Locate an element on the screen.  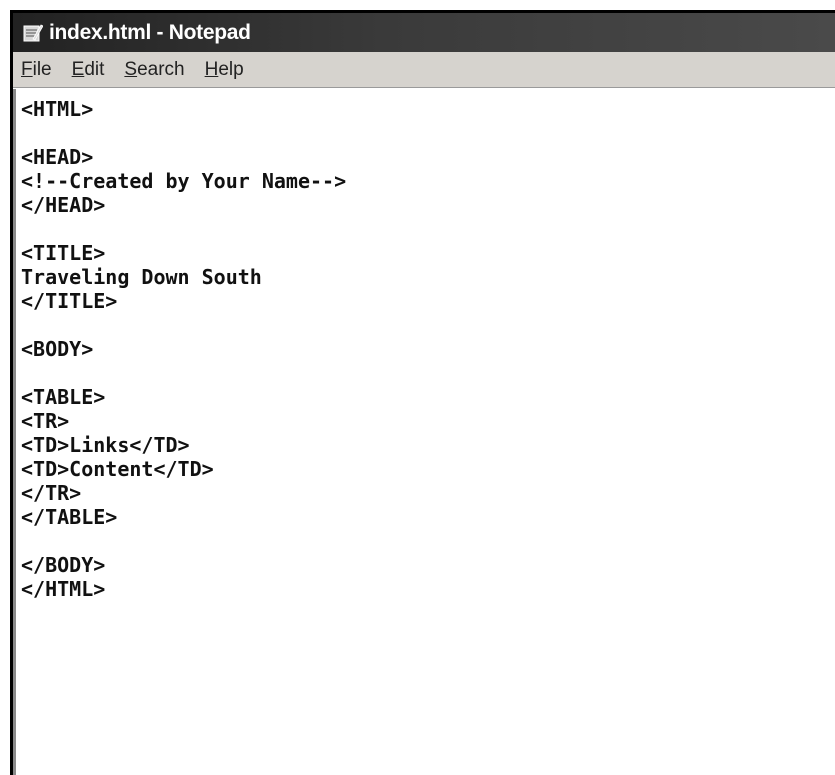
editor-line: <TD>Links</TD> is located at coordinates (105, 445).